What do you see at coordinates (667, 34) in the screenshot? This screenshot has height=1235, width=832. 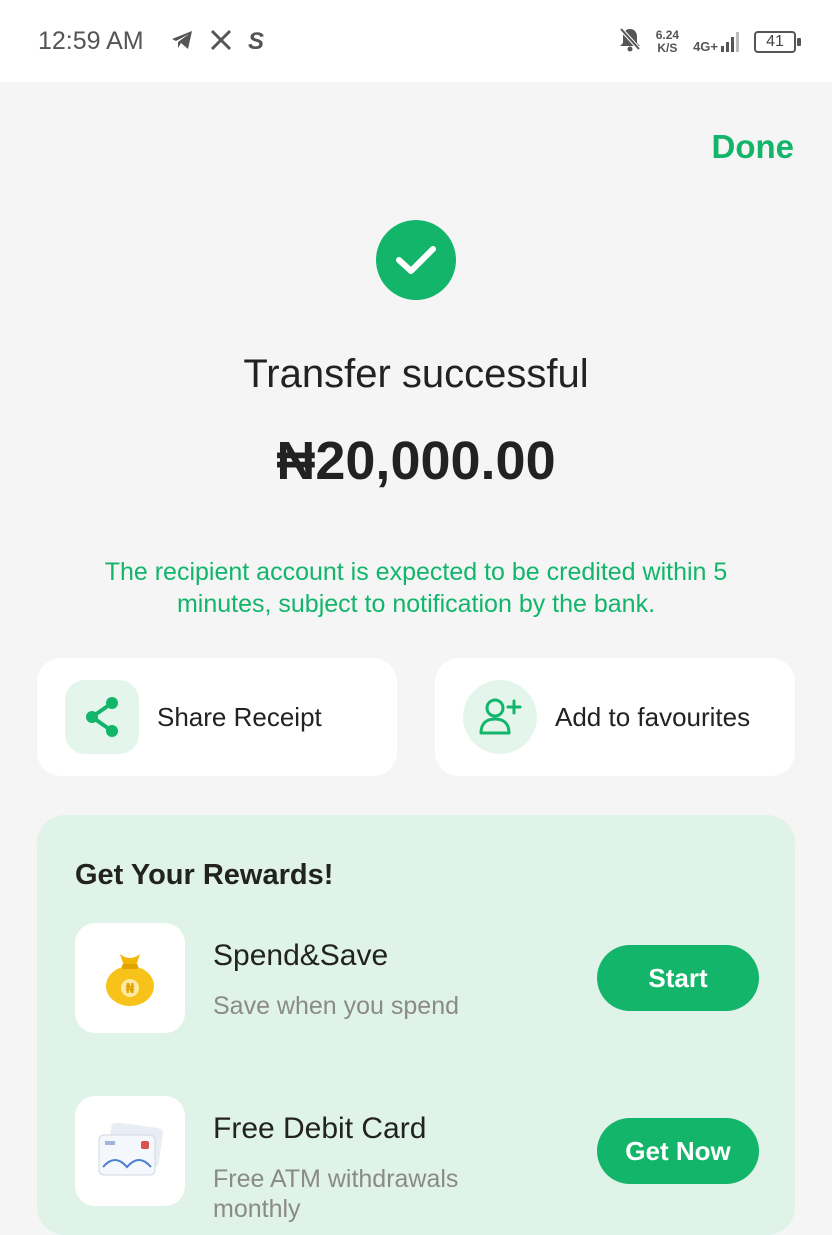 I see `net-speed-value: 6.24` at bounding box center [667, 34].